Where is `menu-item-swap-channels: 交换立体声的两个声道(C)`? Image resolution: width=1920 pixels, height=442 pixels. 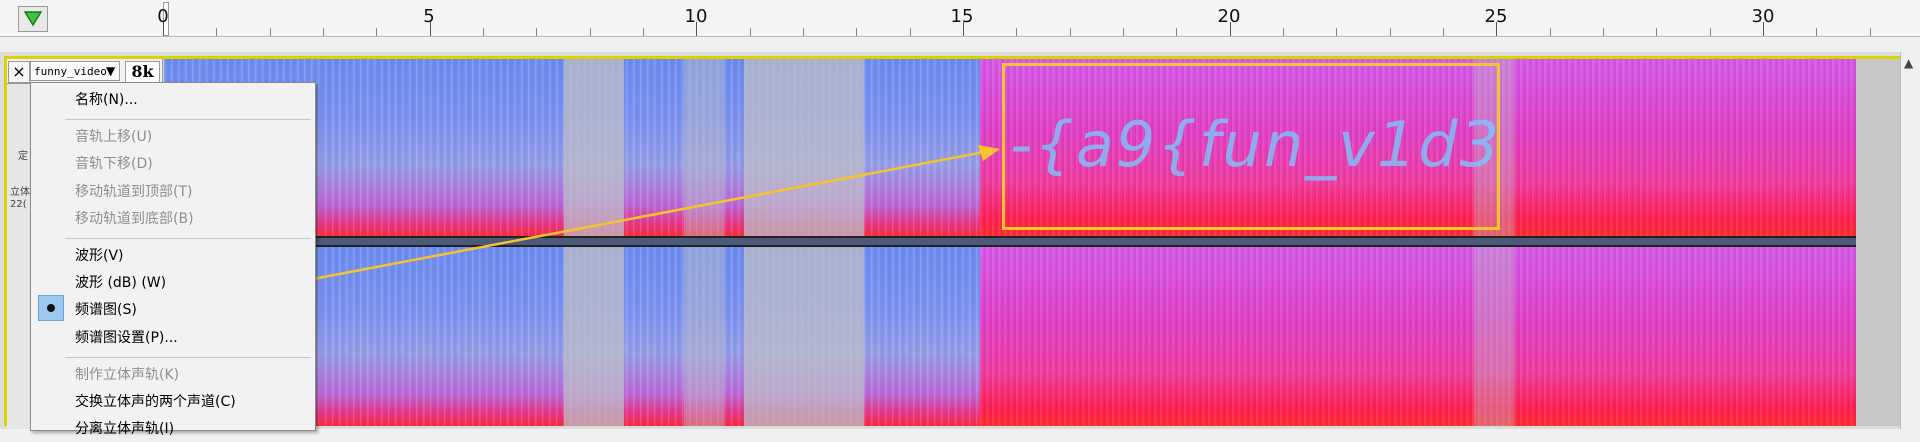
menu-item-swap-channels: 交换立体声的两个声道(C) is located at coordinates (173, 402).